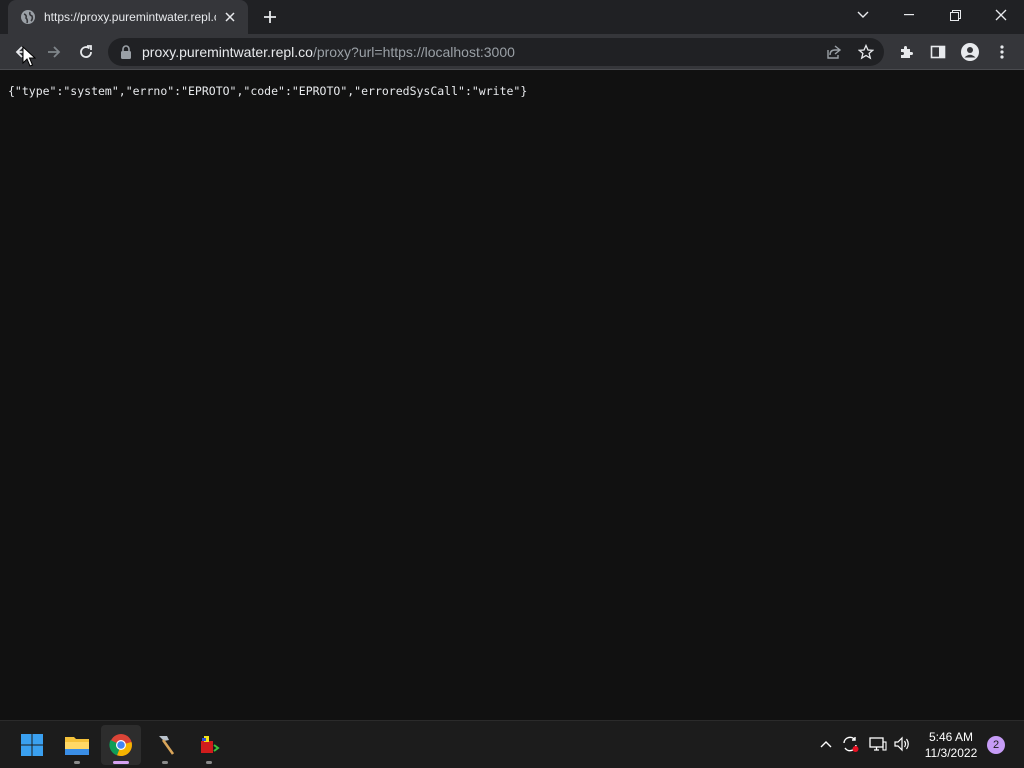 This screenshot has height=768, width=1024. I want to click on volume-icon, so click(902, 744).